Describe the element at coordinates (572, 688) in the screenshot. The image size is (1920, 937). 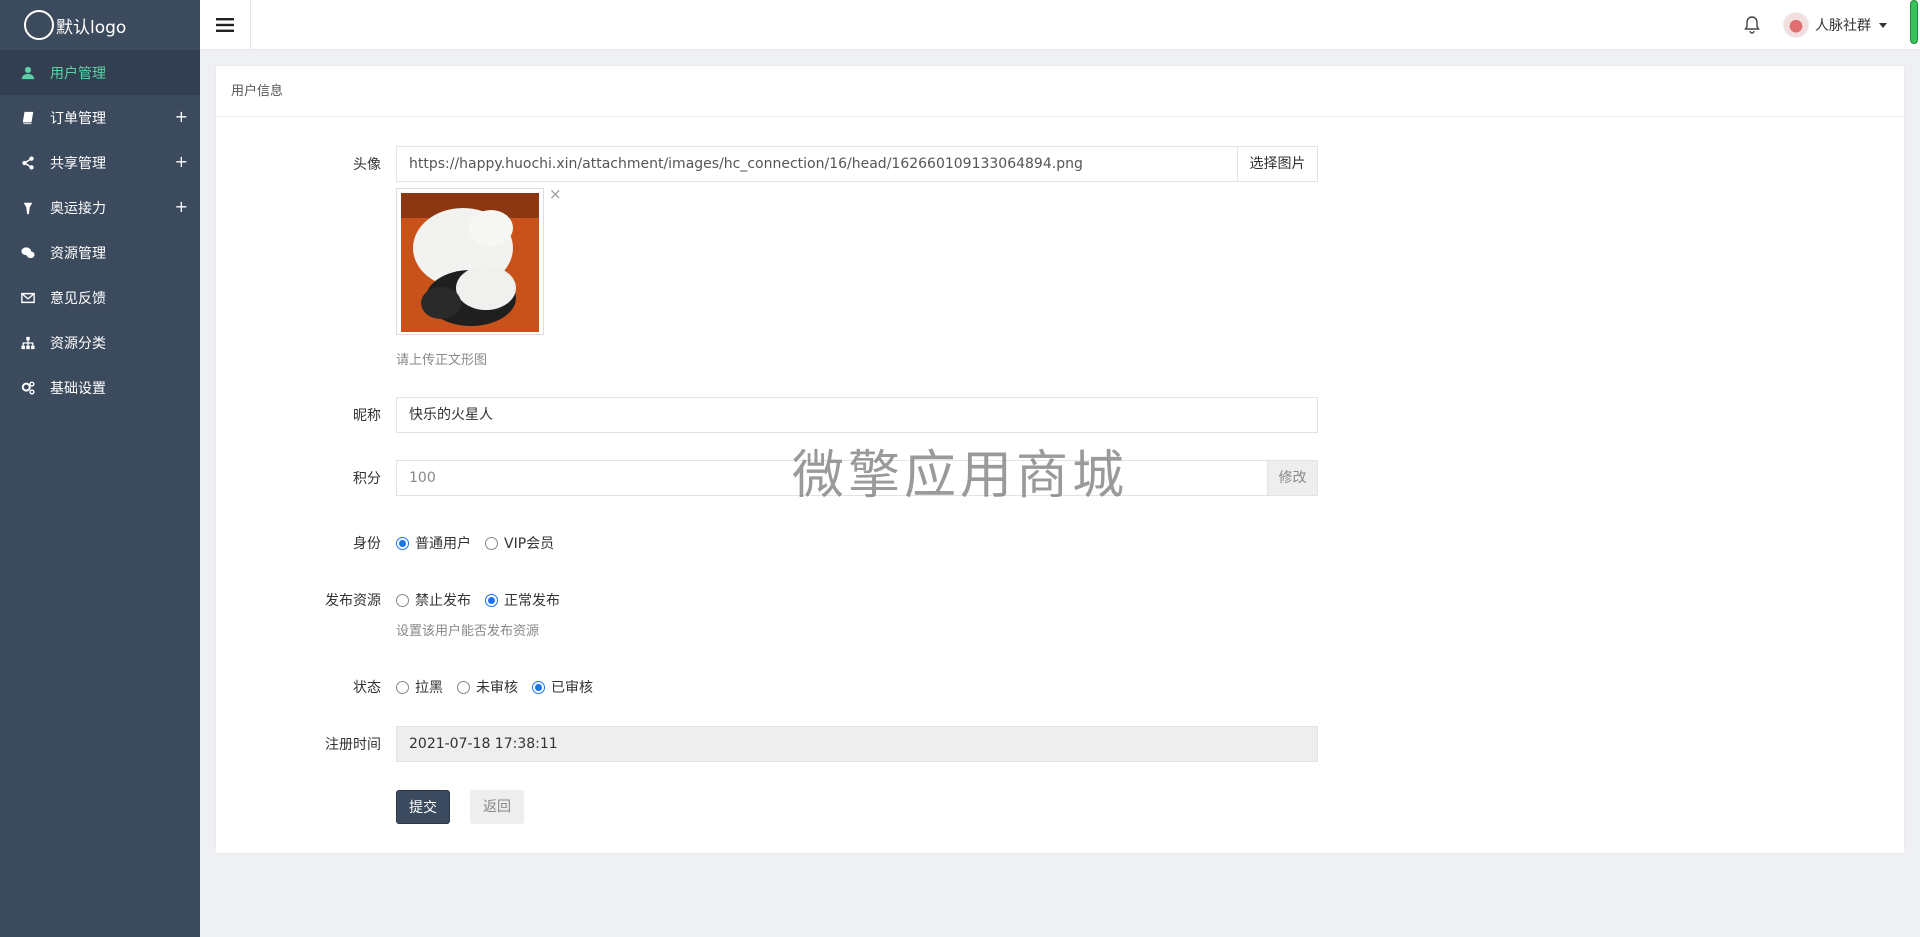
I see `radio-label: 已审核` at that location.